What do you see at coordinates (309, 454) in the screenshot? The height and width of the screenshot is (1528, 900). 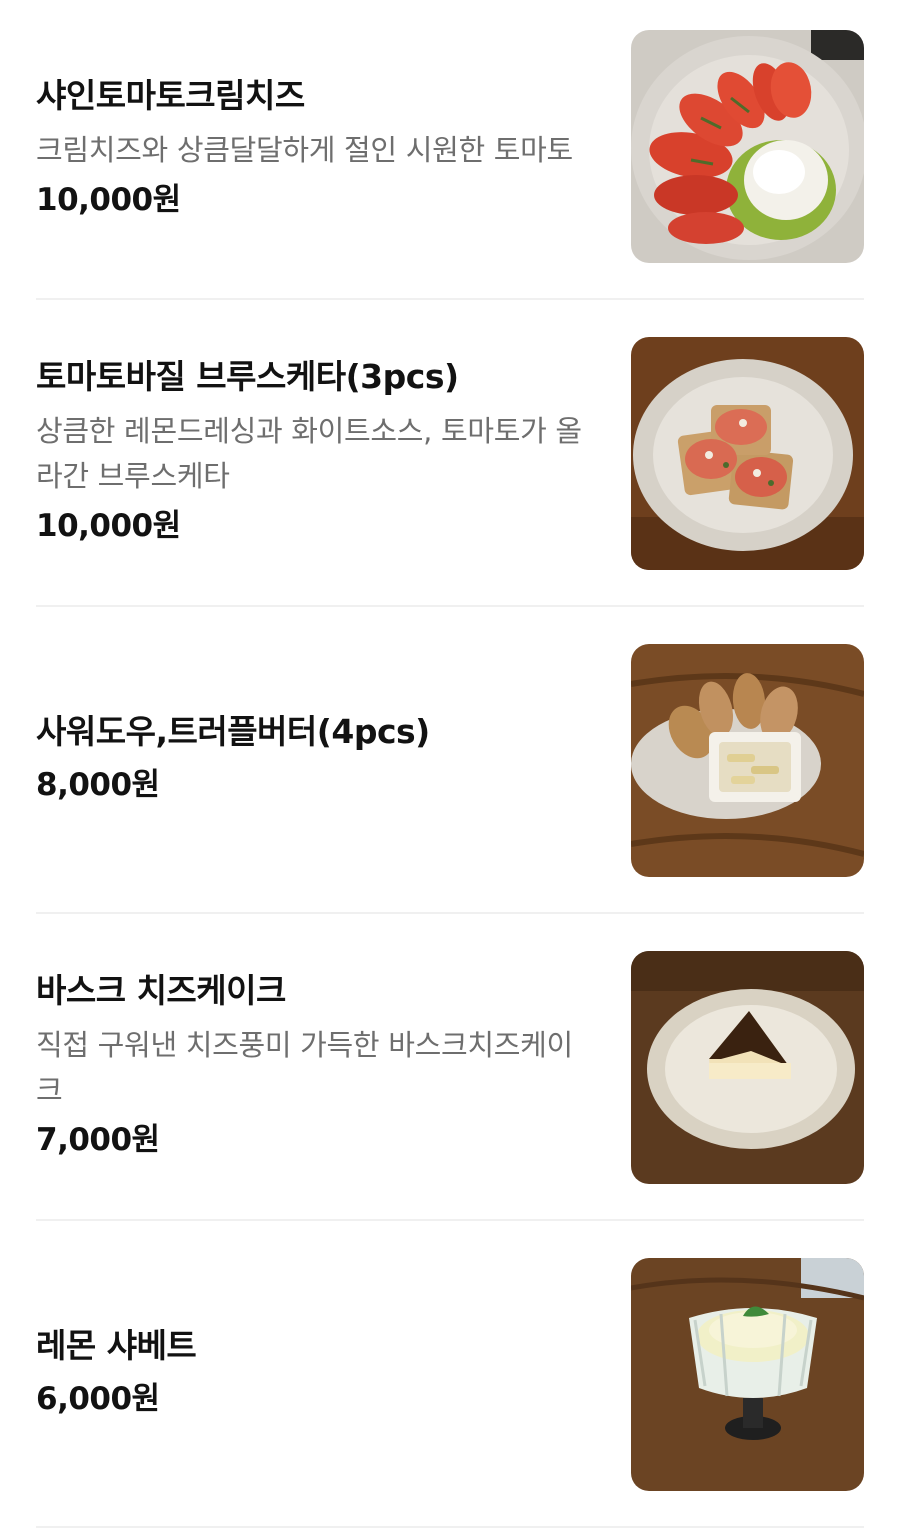 I see `menu-item-description: 상큼한 레몬드레싱과 화이트소스, 토마토가 올라간 브루스케타` at bounding box center [309, 454].